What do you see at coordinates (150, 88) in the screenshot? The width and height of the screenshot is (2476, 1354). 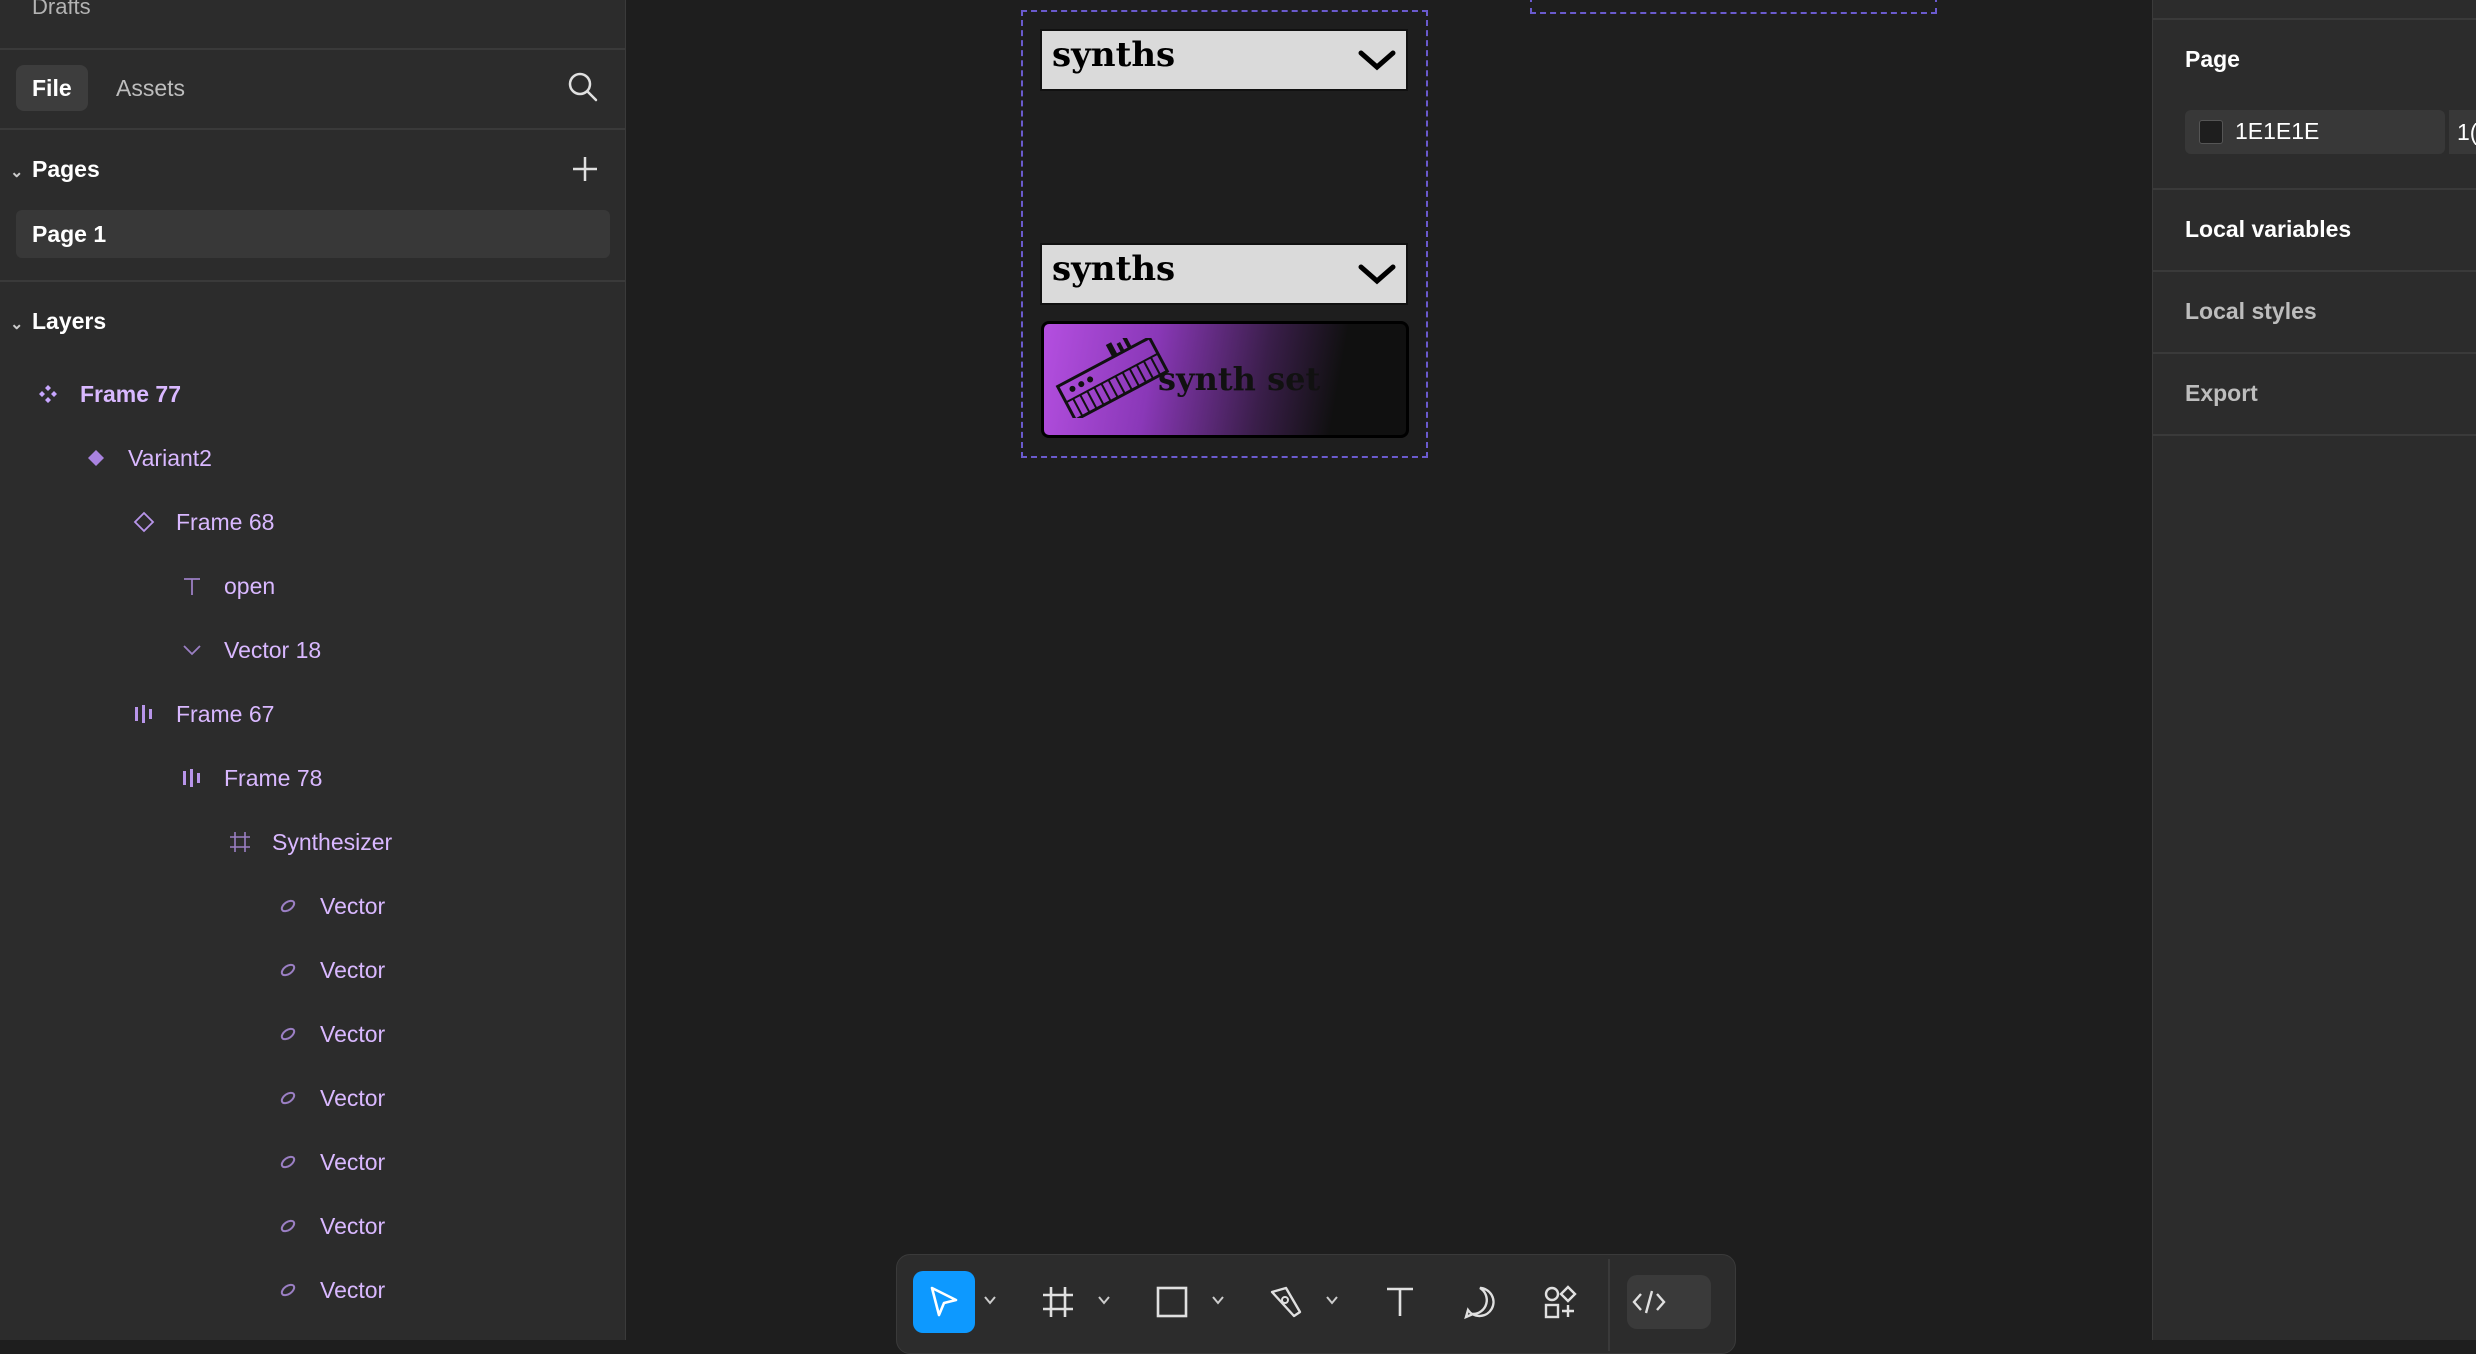 I see `tab-assets: Assets` at bounding box center [150, 88].